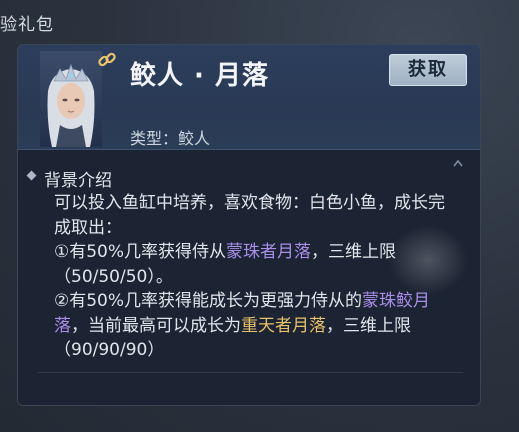  I want to click on option-2-middle: ，当前最高可以成长为, so click(156, 325).